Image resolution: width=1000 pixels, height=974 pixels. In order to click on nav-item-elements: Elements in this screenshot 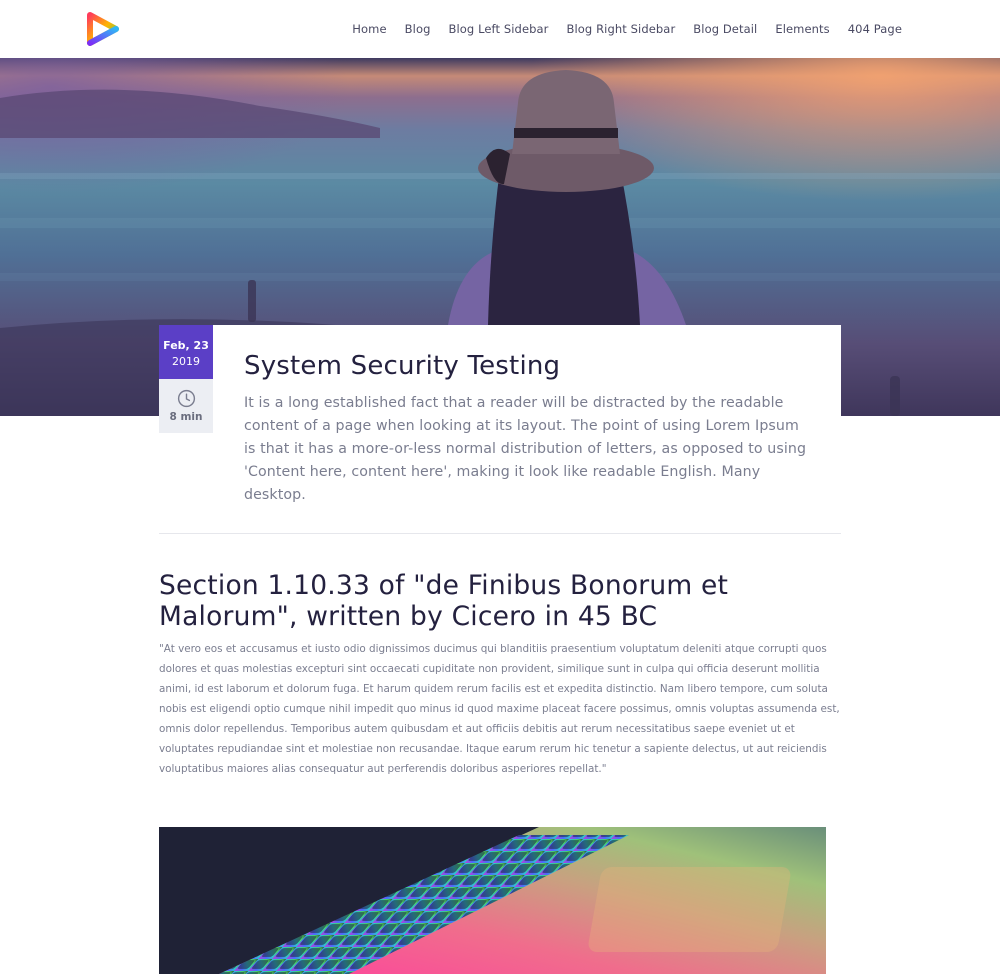, I will do `click(802, 29)`.